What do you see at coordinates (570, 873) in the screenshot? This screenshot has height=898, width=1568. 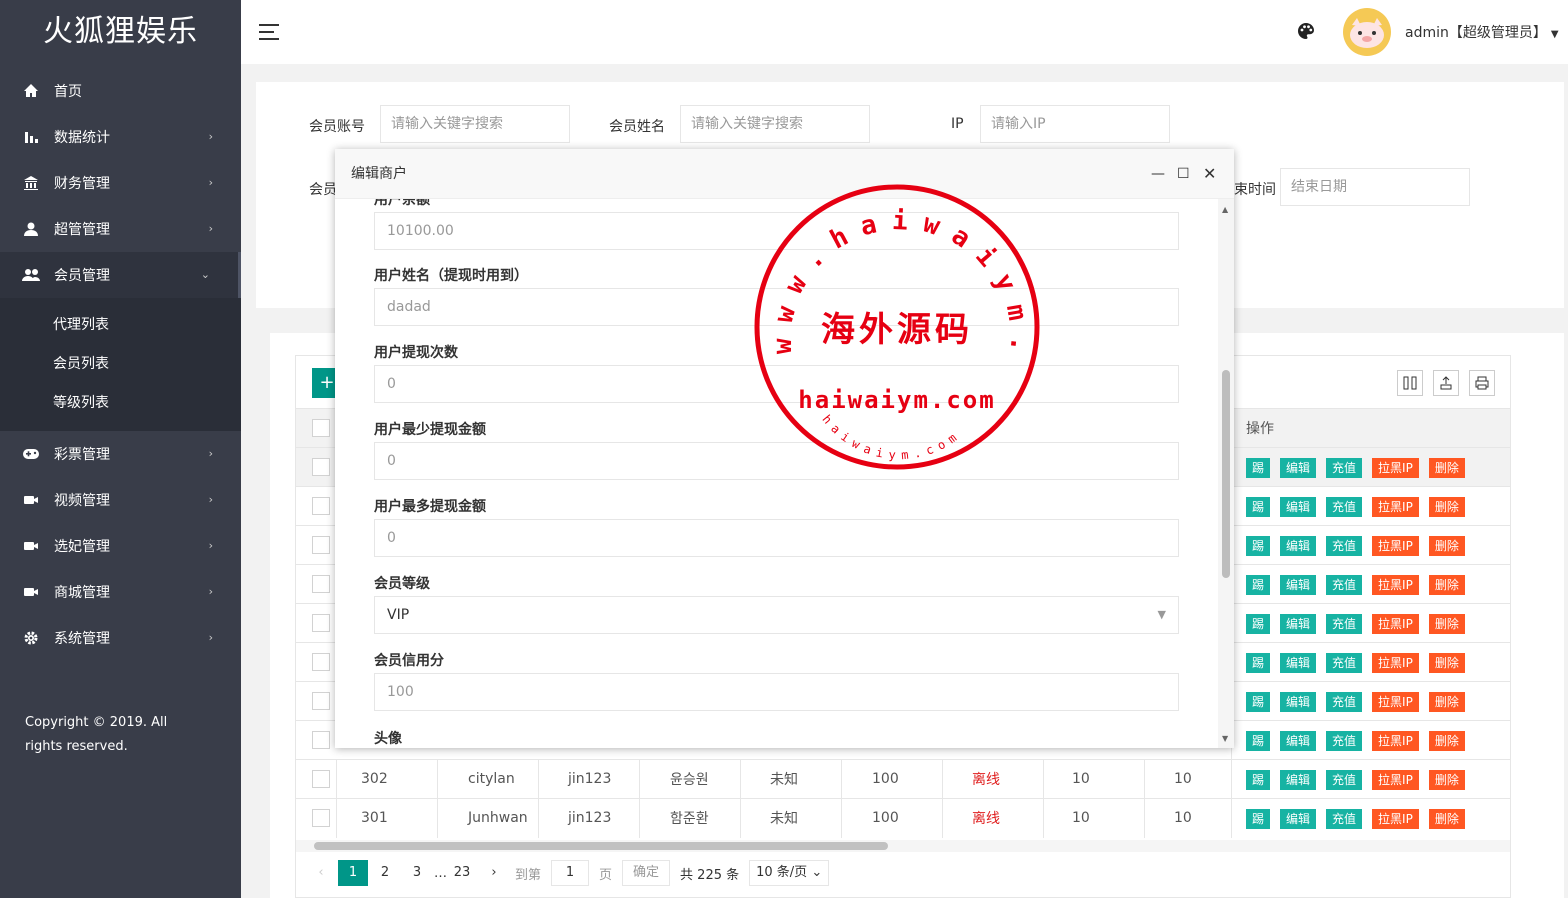 I see `goto-page-input: 1` at bounding box center [570, 873].